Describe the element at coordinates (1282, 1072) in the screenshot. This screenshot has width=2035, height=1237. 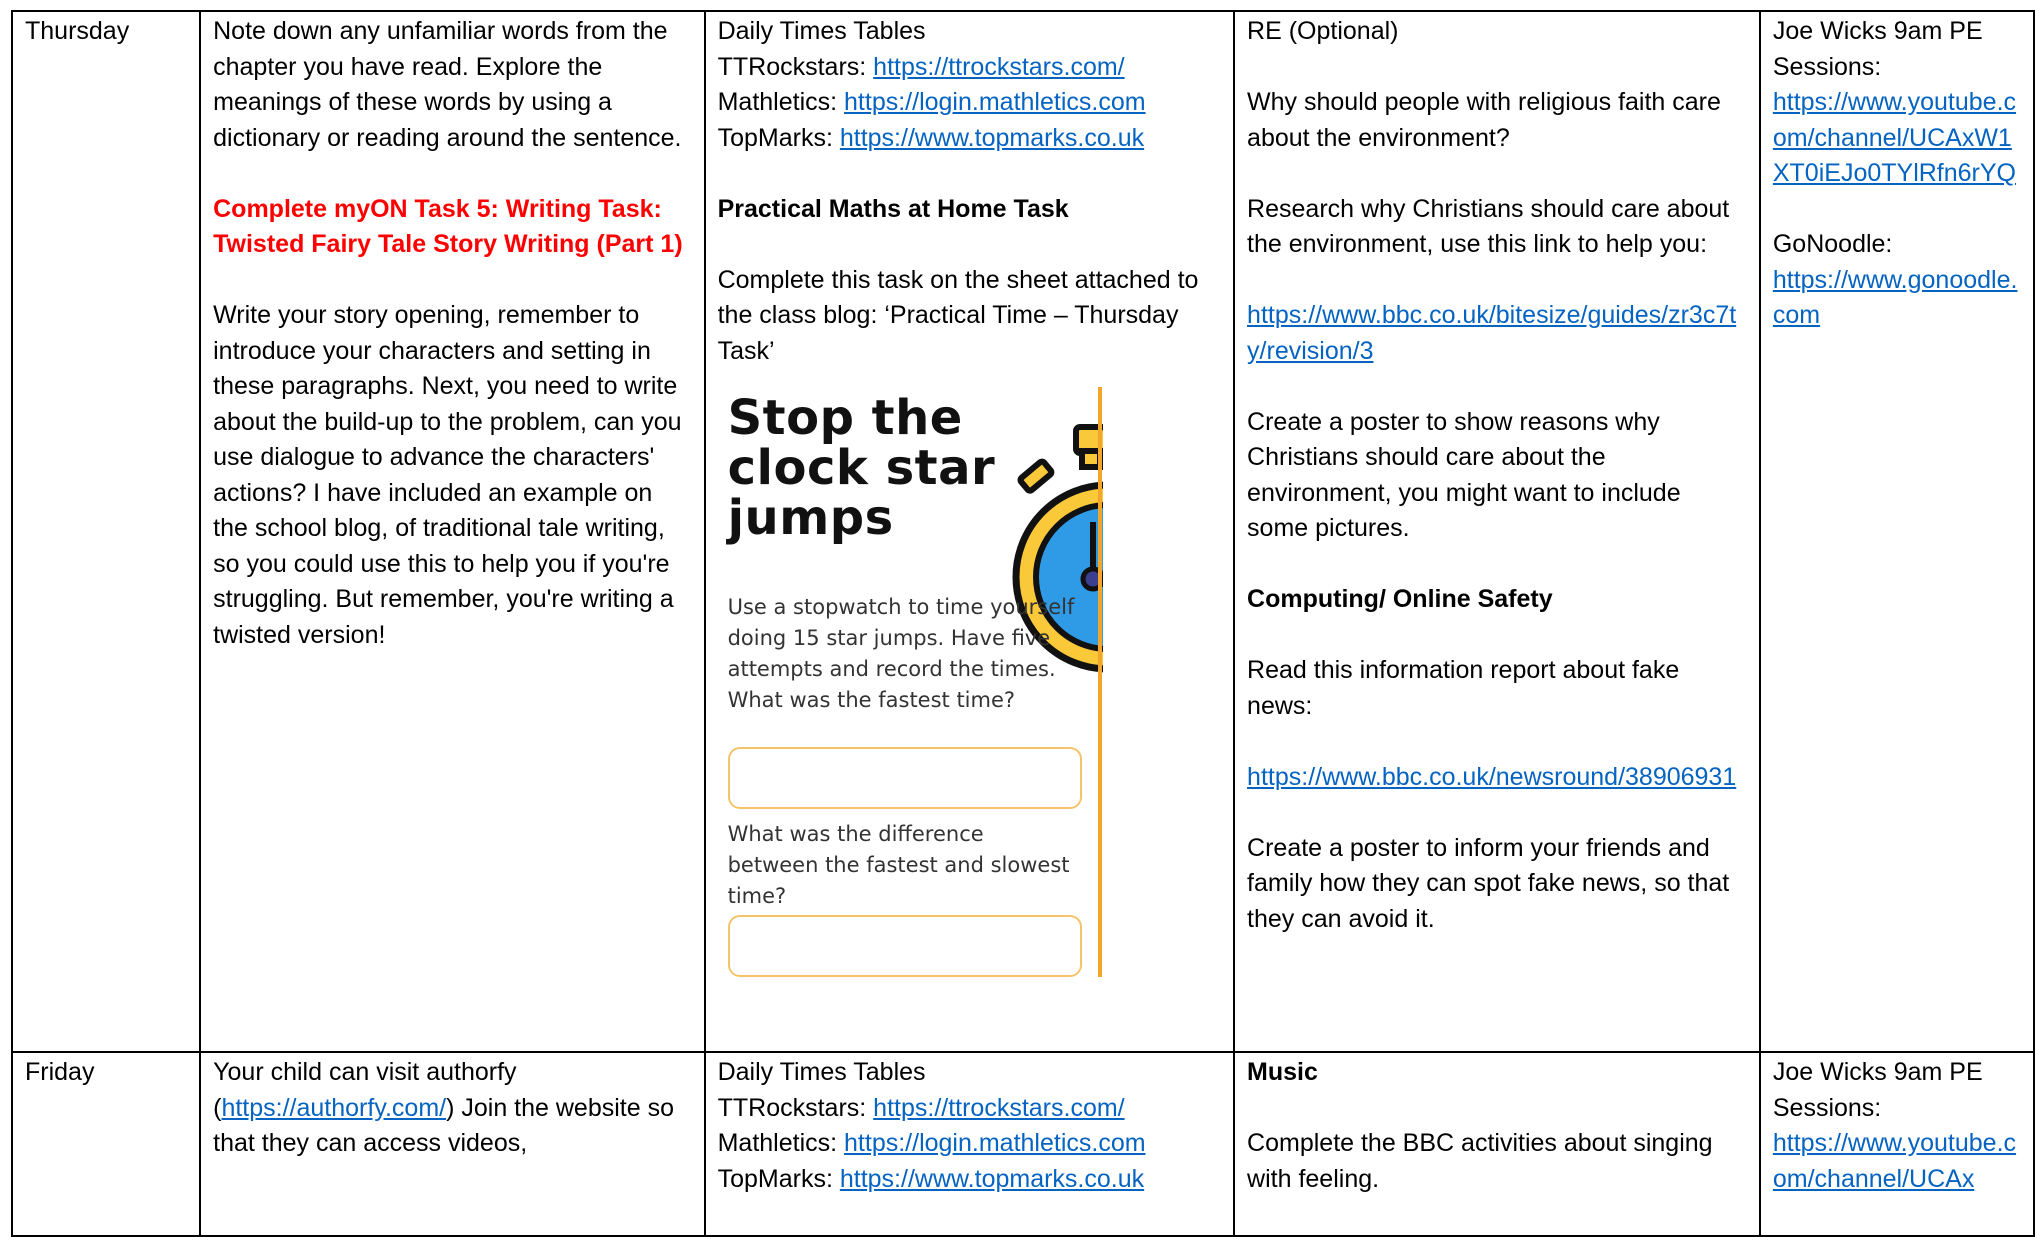
I see `music-heading: Music` at that location.